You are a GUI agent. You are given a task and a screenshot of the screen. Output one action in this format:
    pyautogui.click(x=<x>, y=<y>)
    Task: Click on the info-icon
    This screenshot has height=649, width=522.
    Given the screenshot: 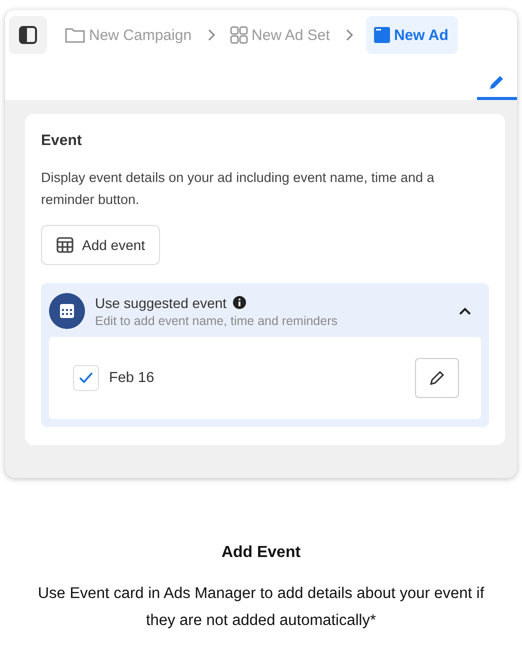 What is the action you would take?
    pyautogui.click(x=239, y=302)
    